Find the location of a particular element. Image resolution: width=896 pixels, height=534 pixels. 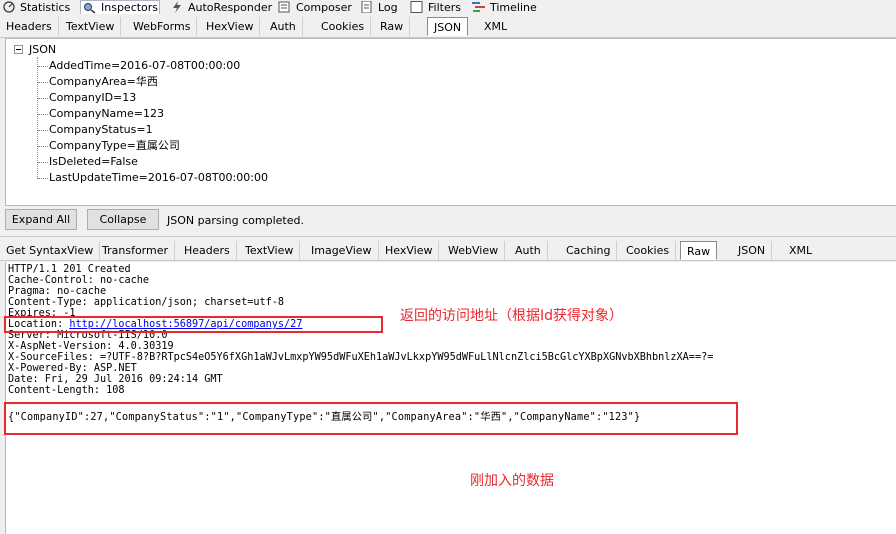

tree-item: CompanyStatus=1 is located at coordinates (95, 130).